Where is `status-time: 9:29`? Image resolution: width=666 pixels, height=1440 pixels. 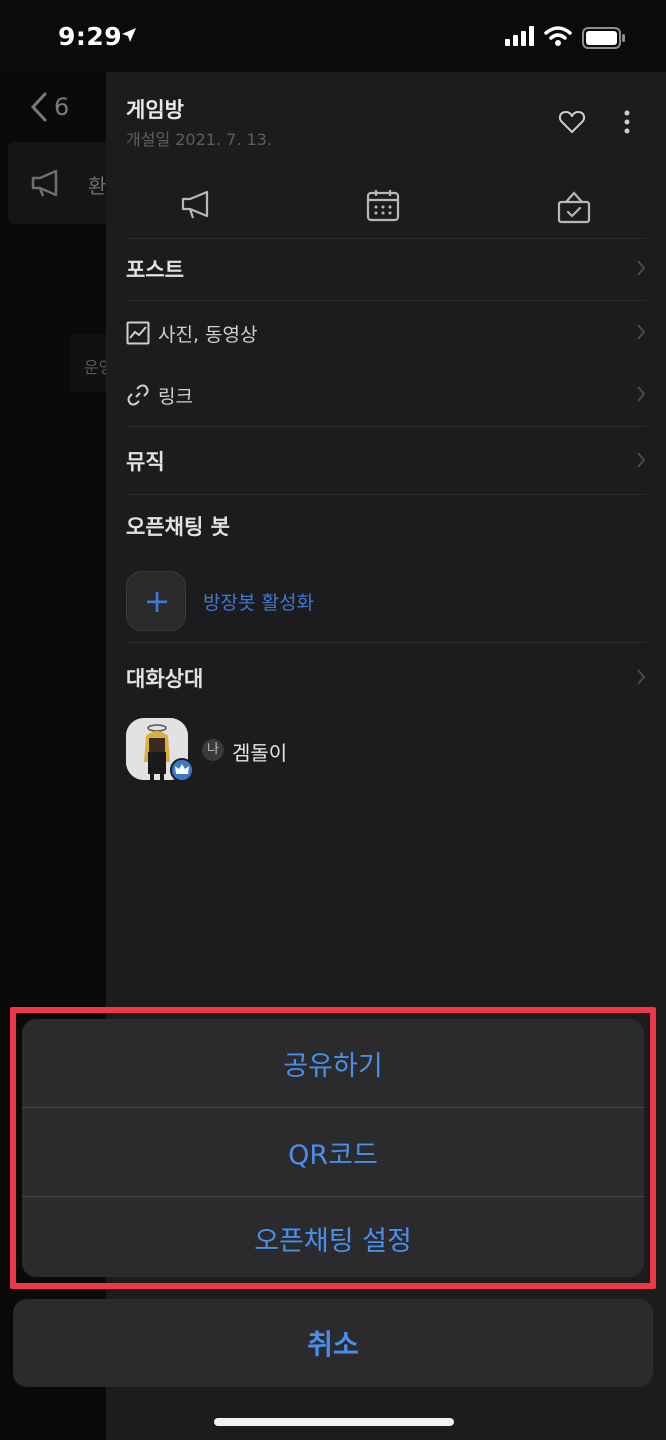 status-time: 9:29 is located at coordinates (90, 36).